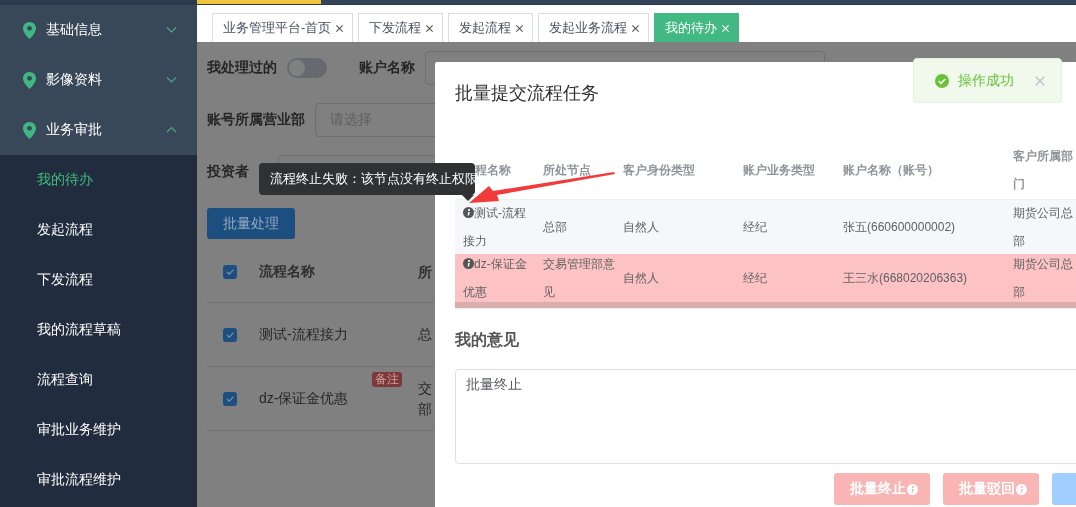  What do you see at coordinates (491, 27) in the screenshot?
I see `tab: 发起流程` at bounding box center [491, 27].